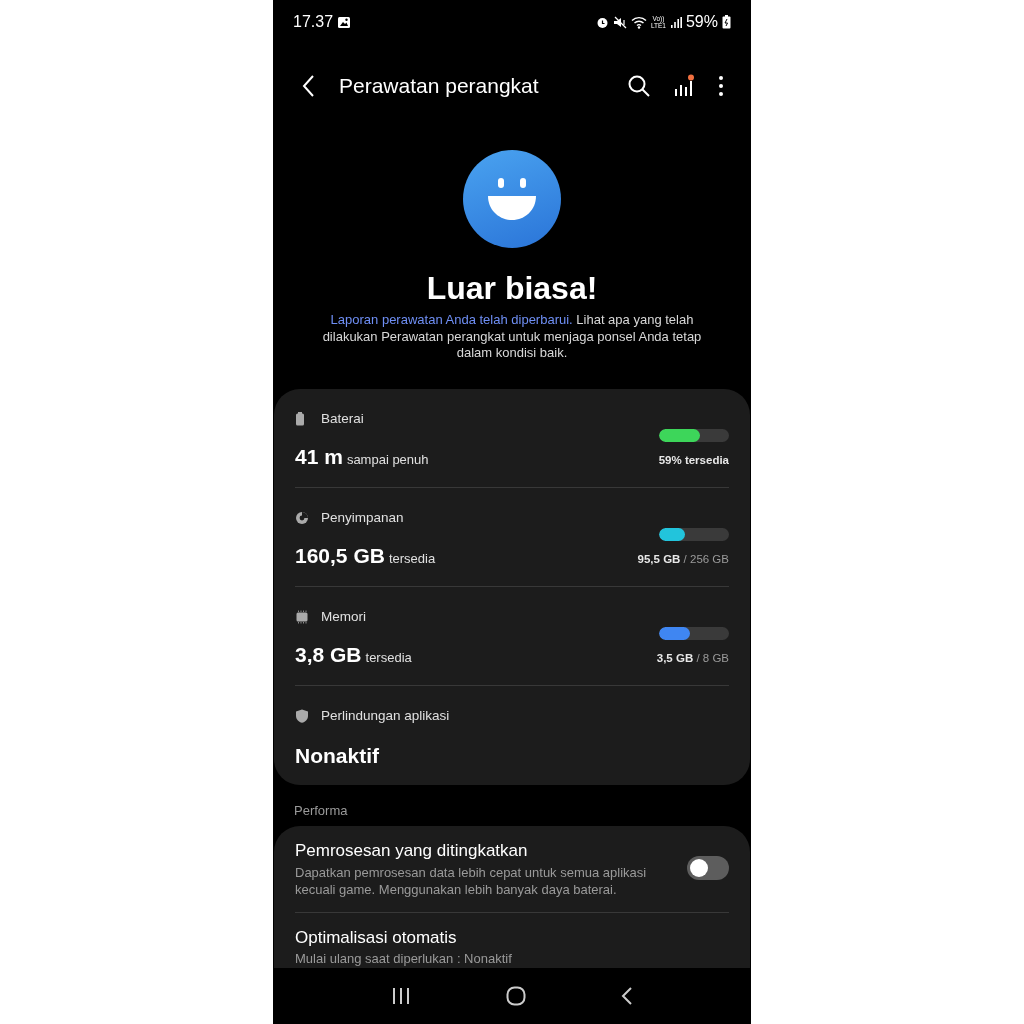 Image resolution: width=1024 pixels, height=1024 pixels. I want to click on report-link: Laporan perawatan Anda telah diperbarui., so click(451, 319).